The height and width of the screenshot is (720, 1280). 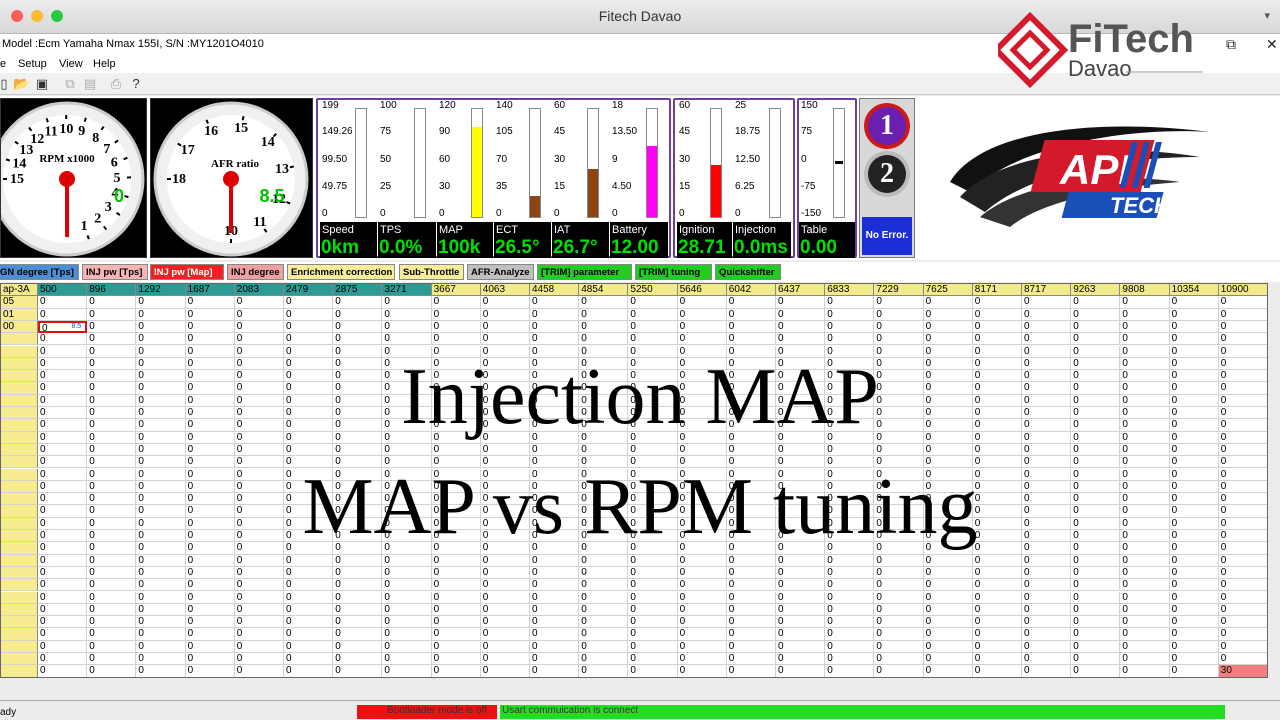 What do you see at coordinates (19, 327) in the screenshot?
I see `map-row-header: 00` at bounding box center [19, 327].